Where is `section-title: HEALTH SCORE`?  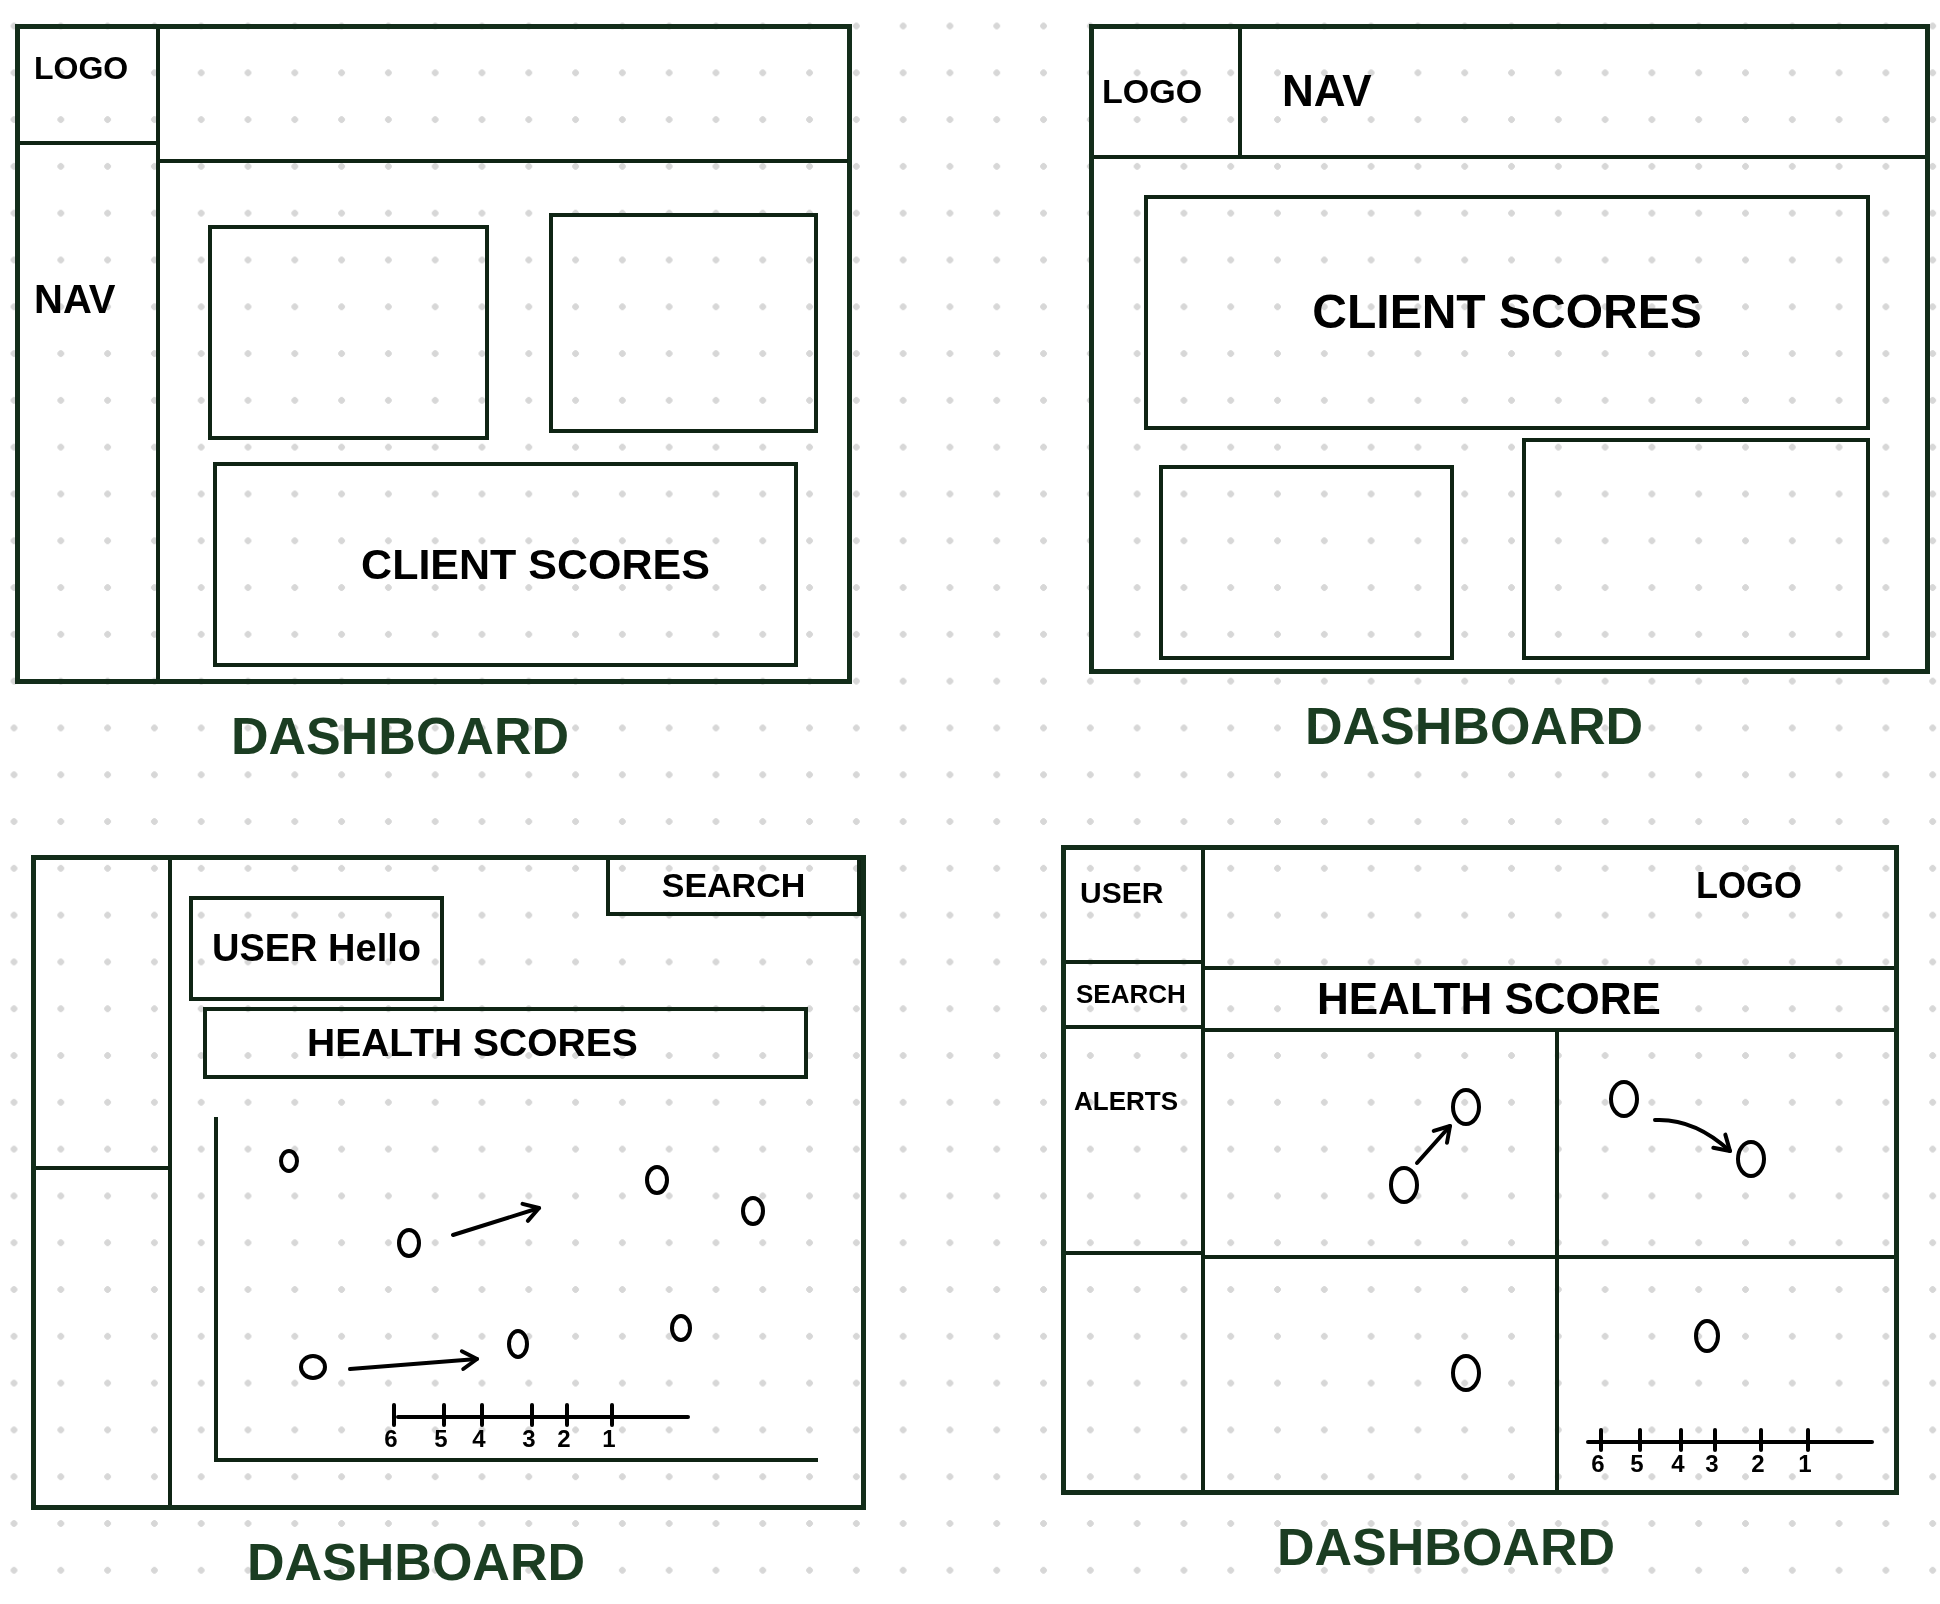
section-title: HEALTH SCORE is located at coordinates (1489, 999).